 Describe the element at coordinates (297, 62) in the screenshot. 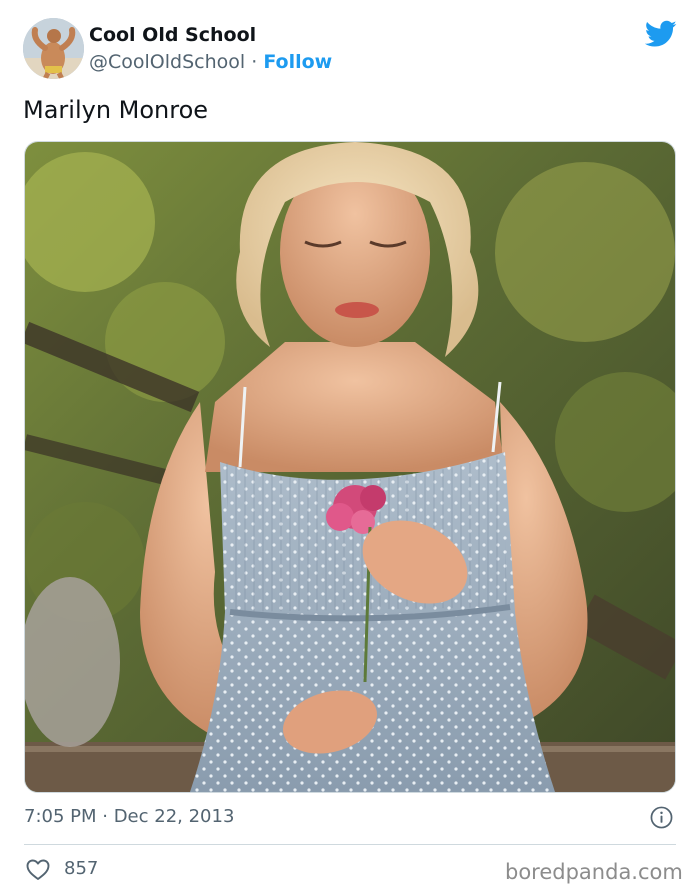

I see `follow-button: Follow` at that location.